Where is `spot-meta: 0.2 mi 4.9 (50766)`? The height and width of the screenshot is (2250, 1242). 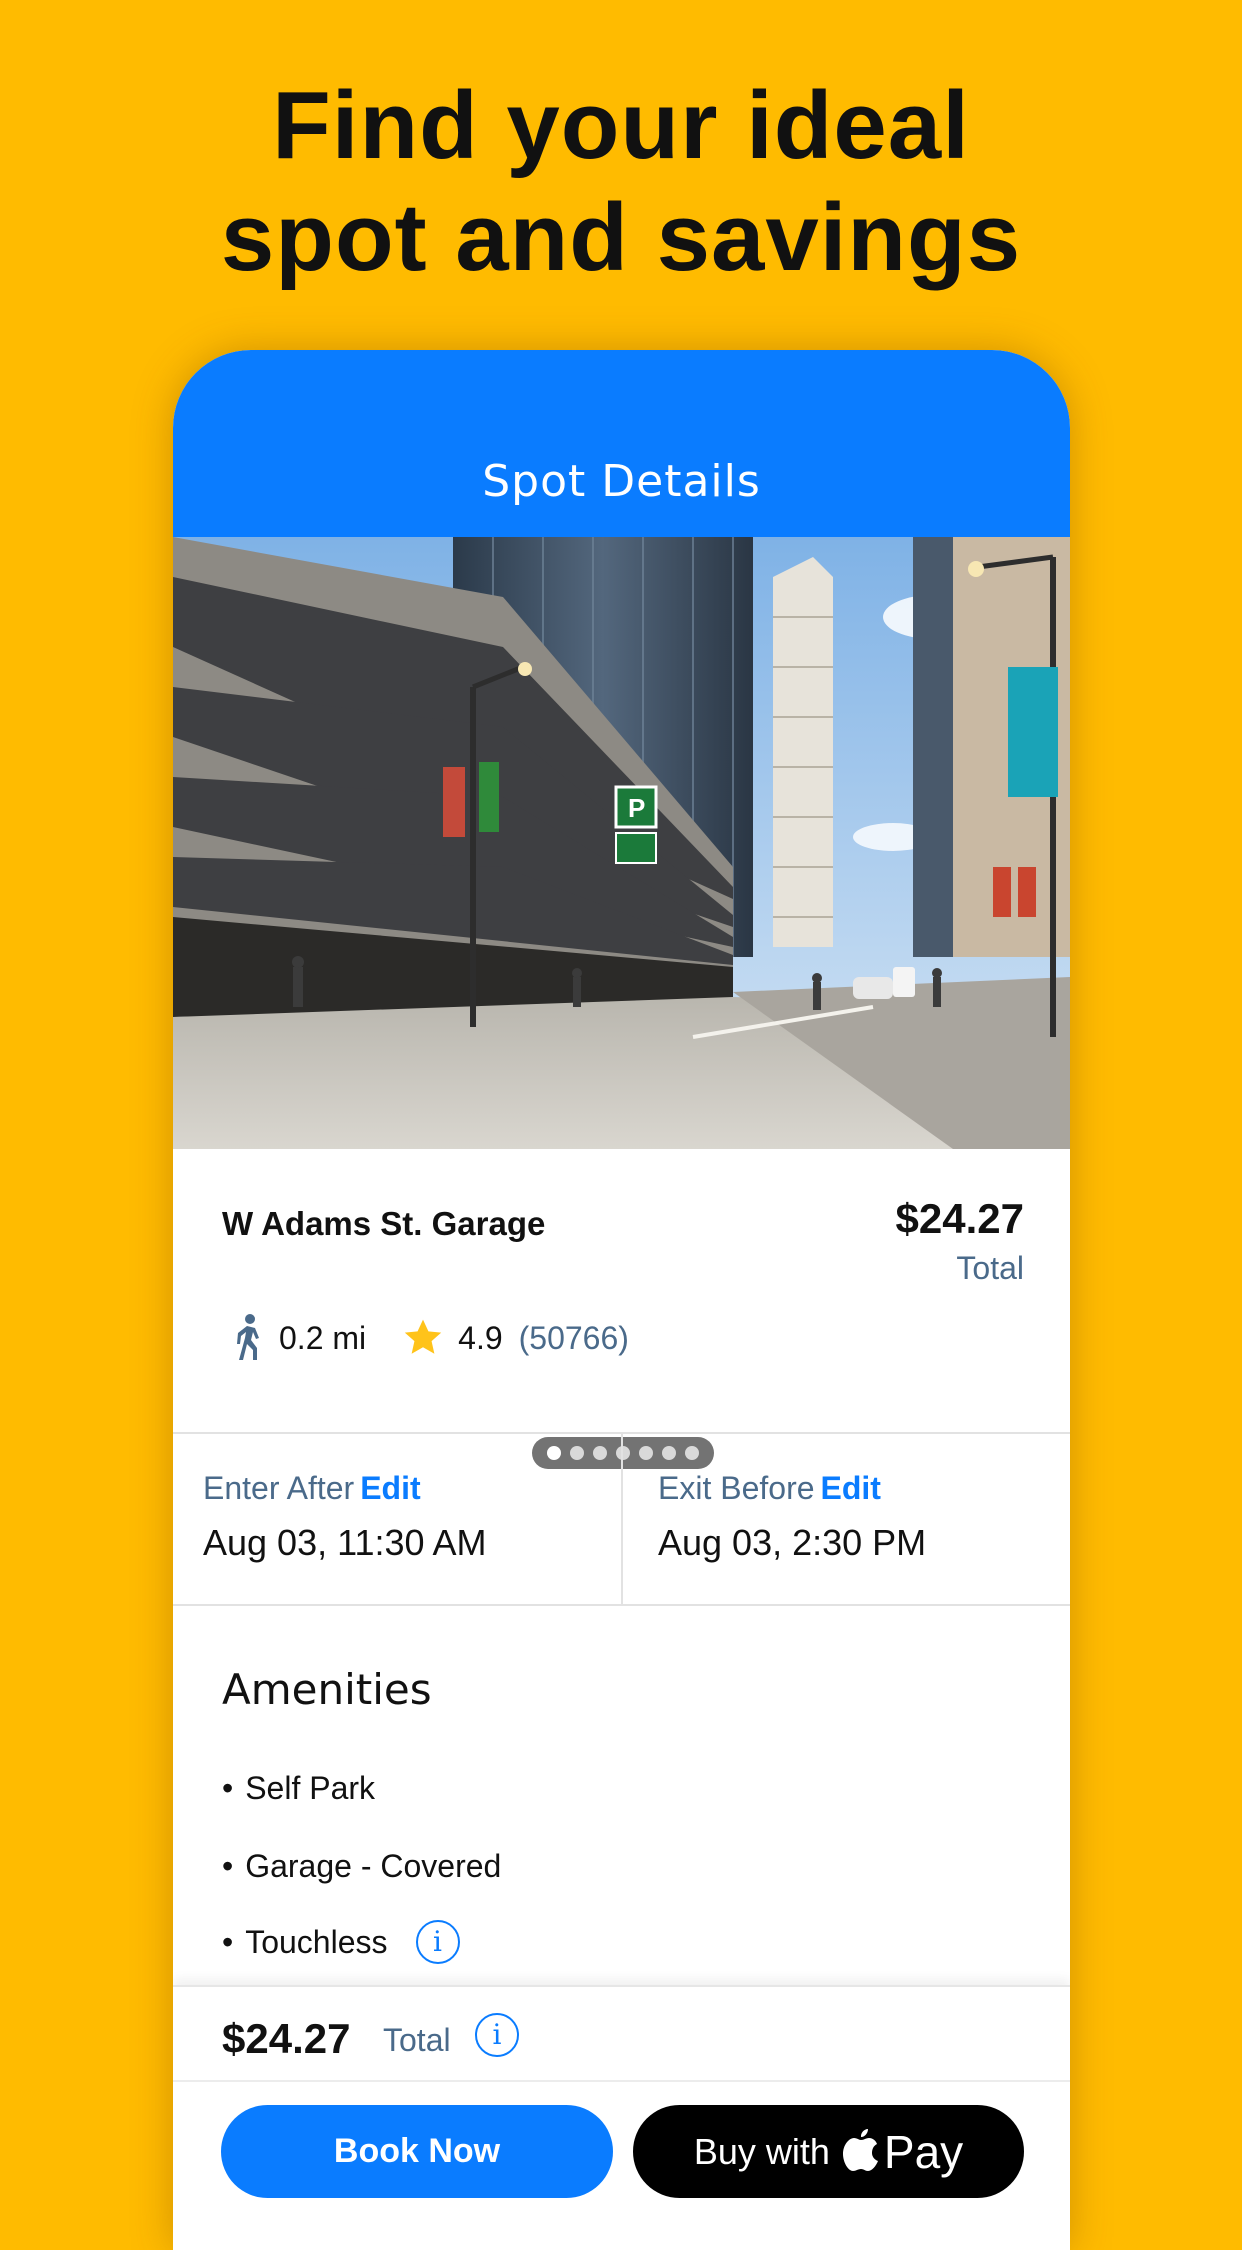 spot-meta: 0.2 mi 4.9 (50766) is located at coordinates (429, 1338).